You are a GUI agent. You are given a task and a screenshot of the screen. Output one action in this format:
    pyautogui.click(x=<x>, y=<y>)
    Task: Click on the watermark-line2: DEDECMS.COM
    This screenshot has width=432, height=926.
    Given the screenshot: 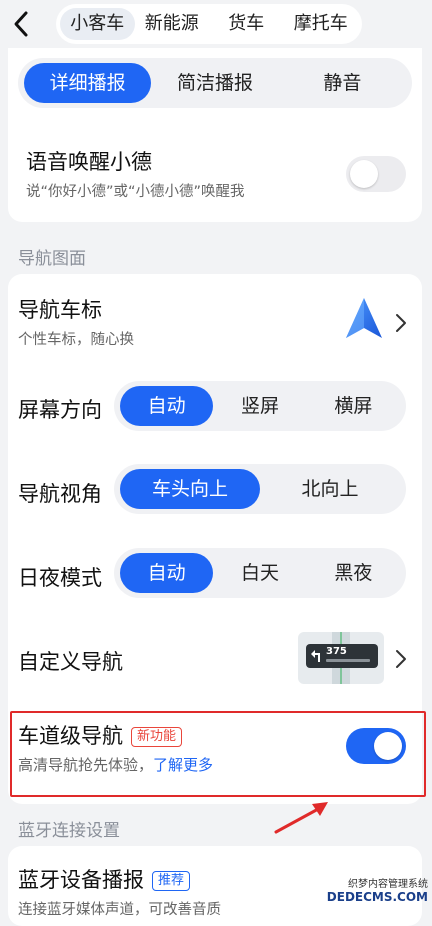 What is the action you would take?
    pyautogui.click(x=377, y=897)
    